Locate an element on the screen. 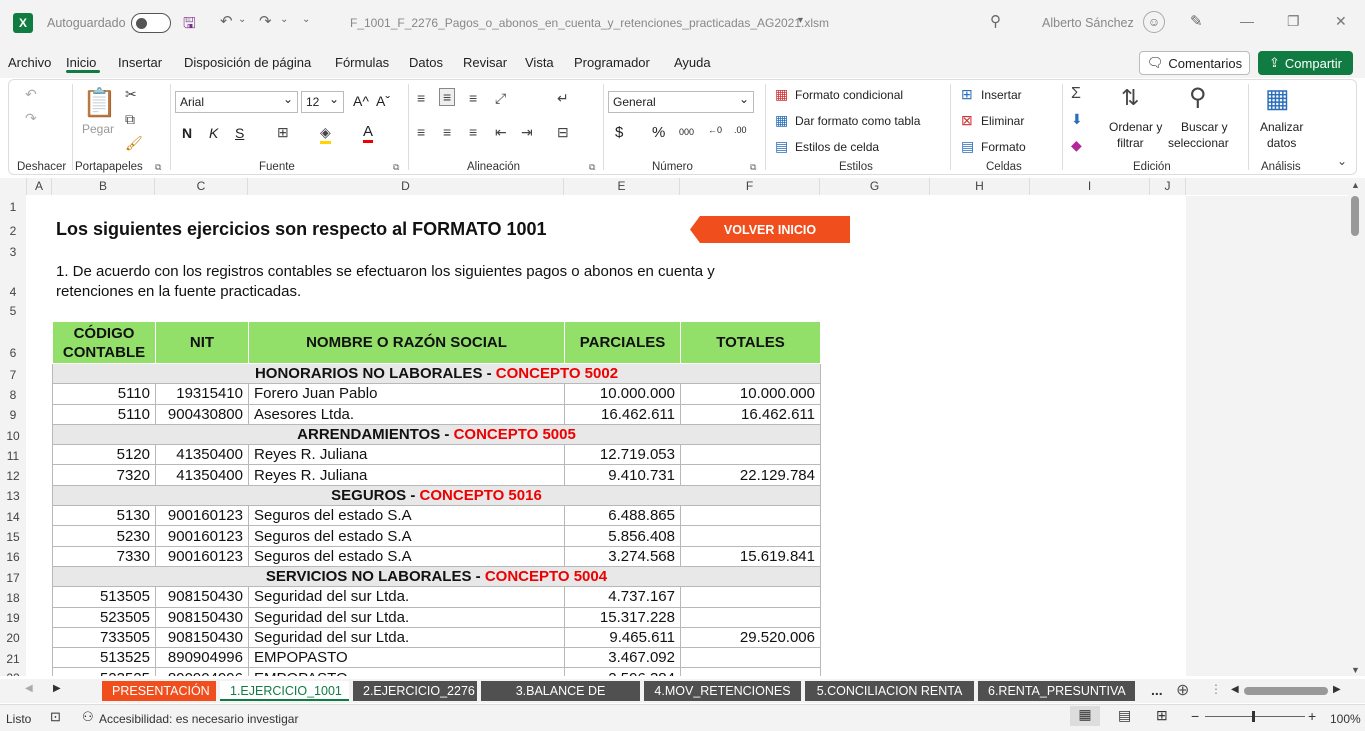 The image size is (1365, 731). cell-nit: 908150430 is located at coordinates (202, 617).